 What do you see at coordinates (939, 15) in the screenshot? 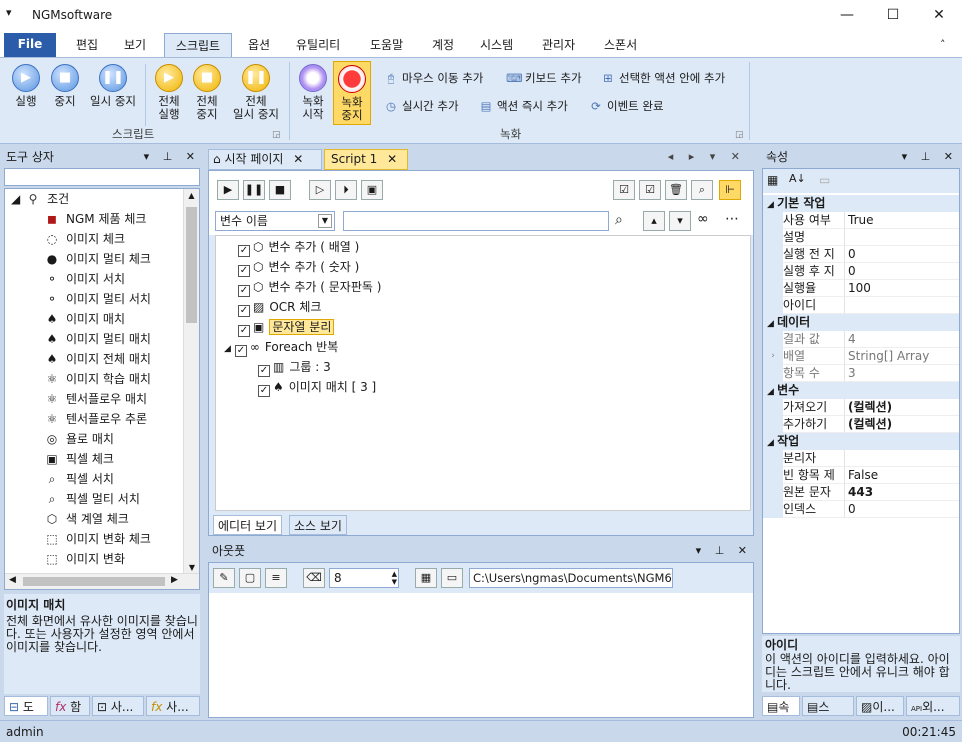
I see `close-button: ✕` at bounding box center [939, 15].